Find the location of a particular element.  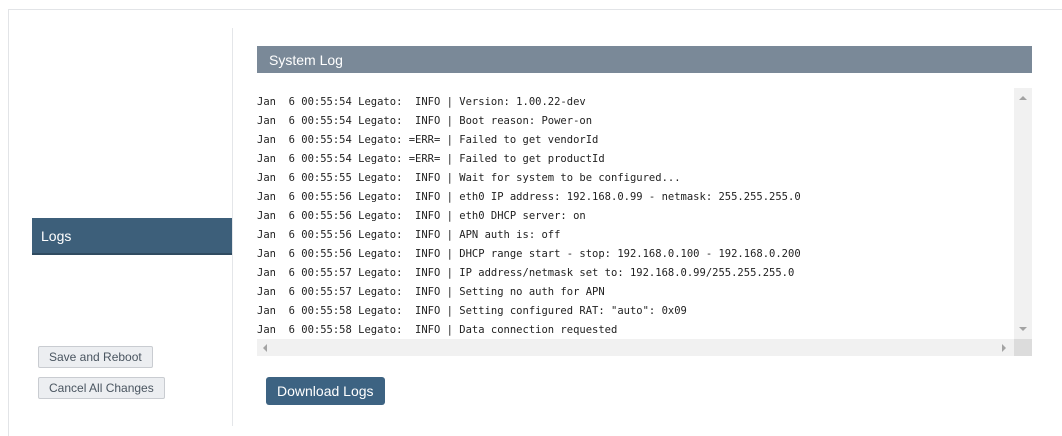

save-and-reboot-button: Save and Reboot is located at coordinates (95, 357).